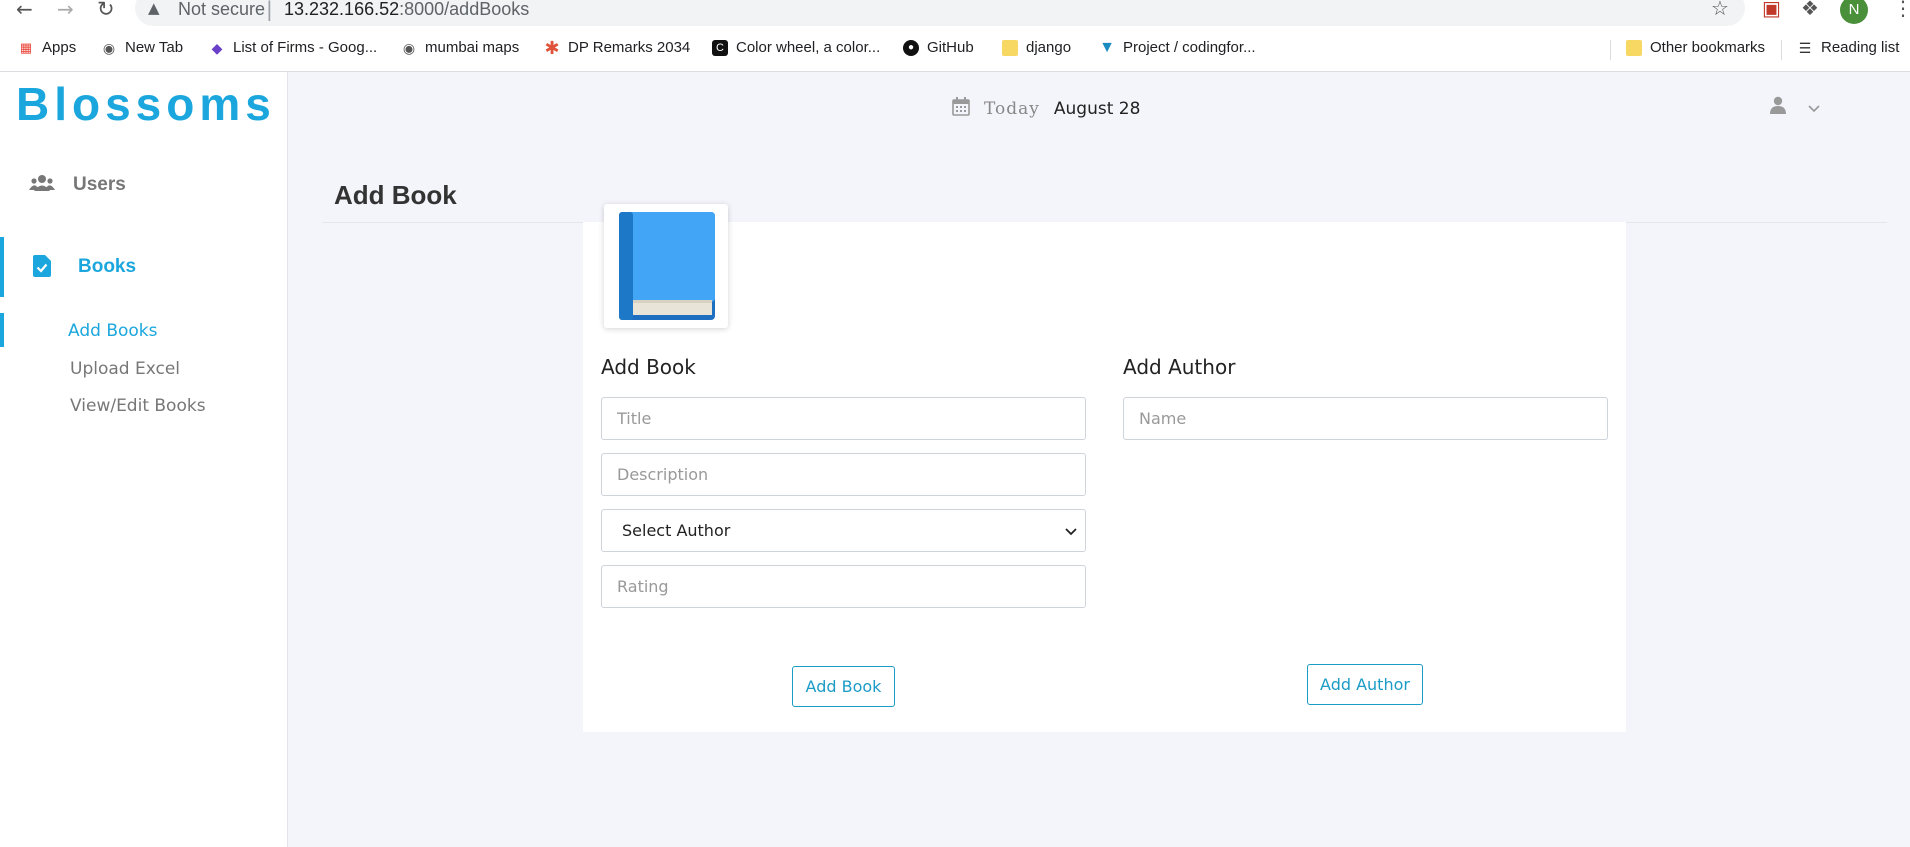 The height and width of the screenshot is (847, 1910). I want to click on add-book-button: Add Book, so click(843, 686).